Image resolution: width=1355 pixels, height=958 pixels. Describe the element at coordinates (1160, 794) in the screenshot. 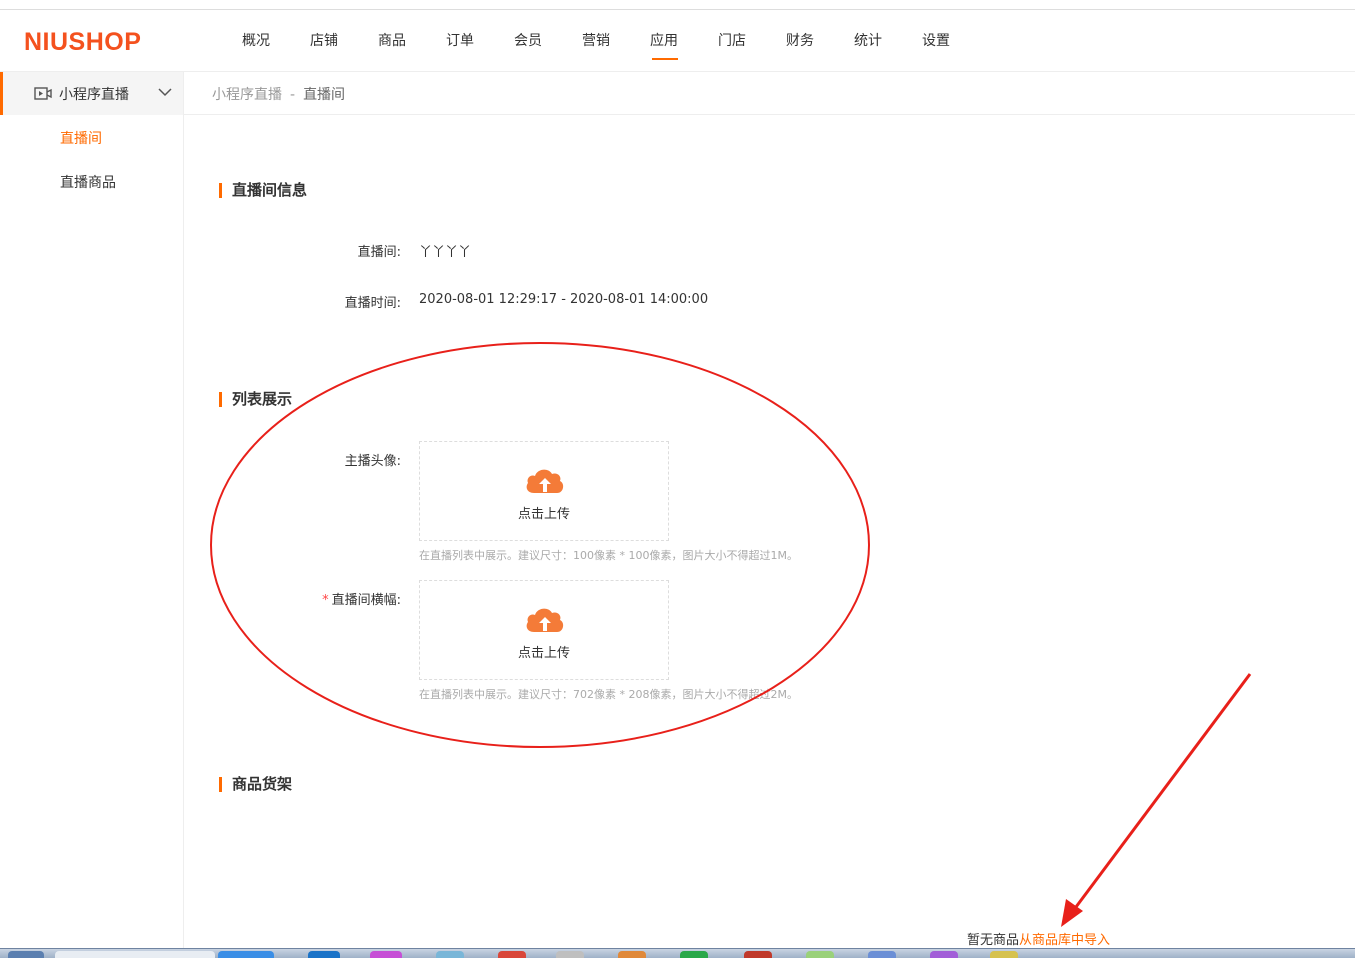

I see `annotation-arrow-line` at that location.